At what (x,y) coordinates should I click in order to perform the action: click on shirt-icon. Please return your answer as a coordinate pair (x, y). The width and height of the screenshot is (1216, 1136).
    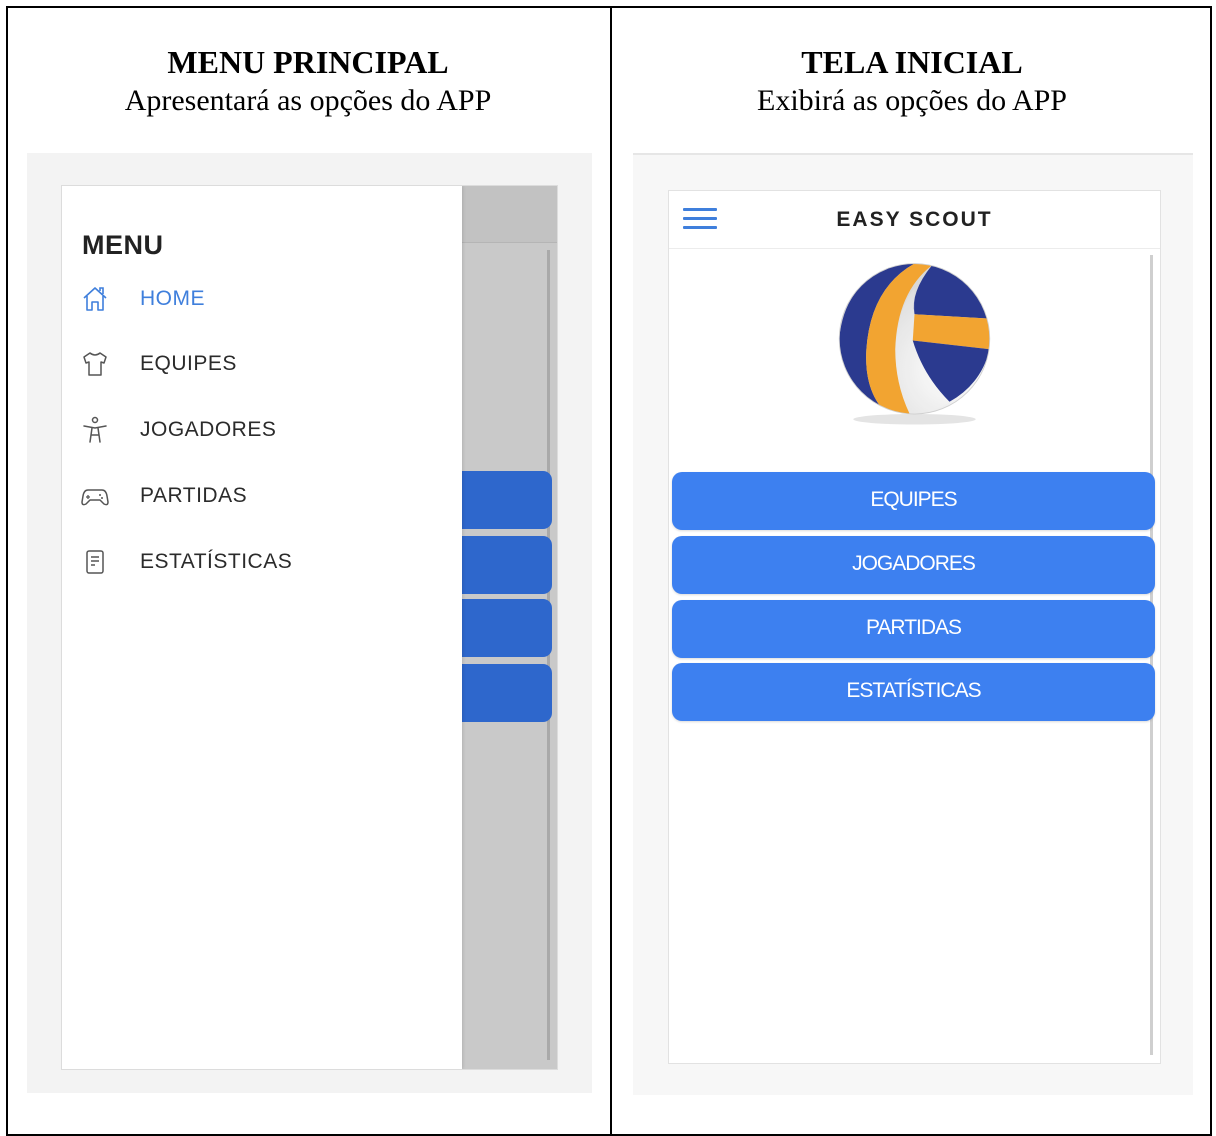
    Looking at the image, I should click on (95, 364).